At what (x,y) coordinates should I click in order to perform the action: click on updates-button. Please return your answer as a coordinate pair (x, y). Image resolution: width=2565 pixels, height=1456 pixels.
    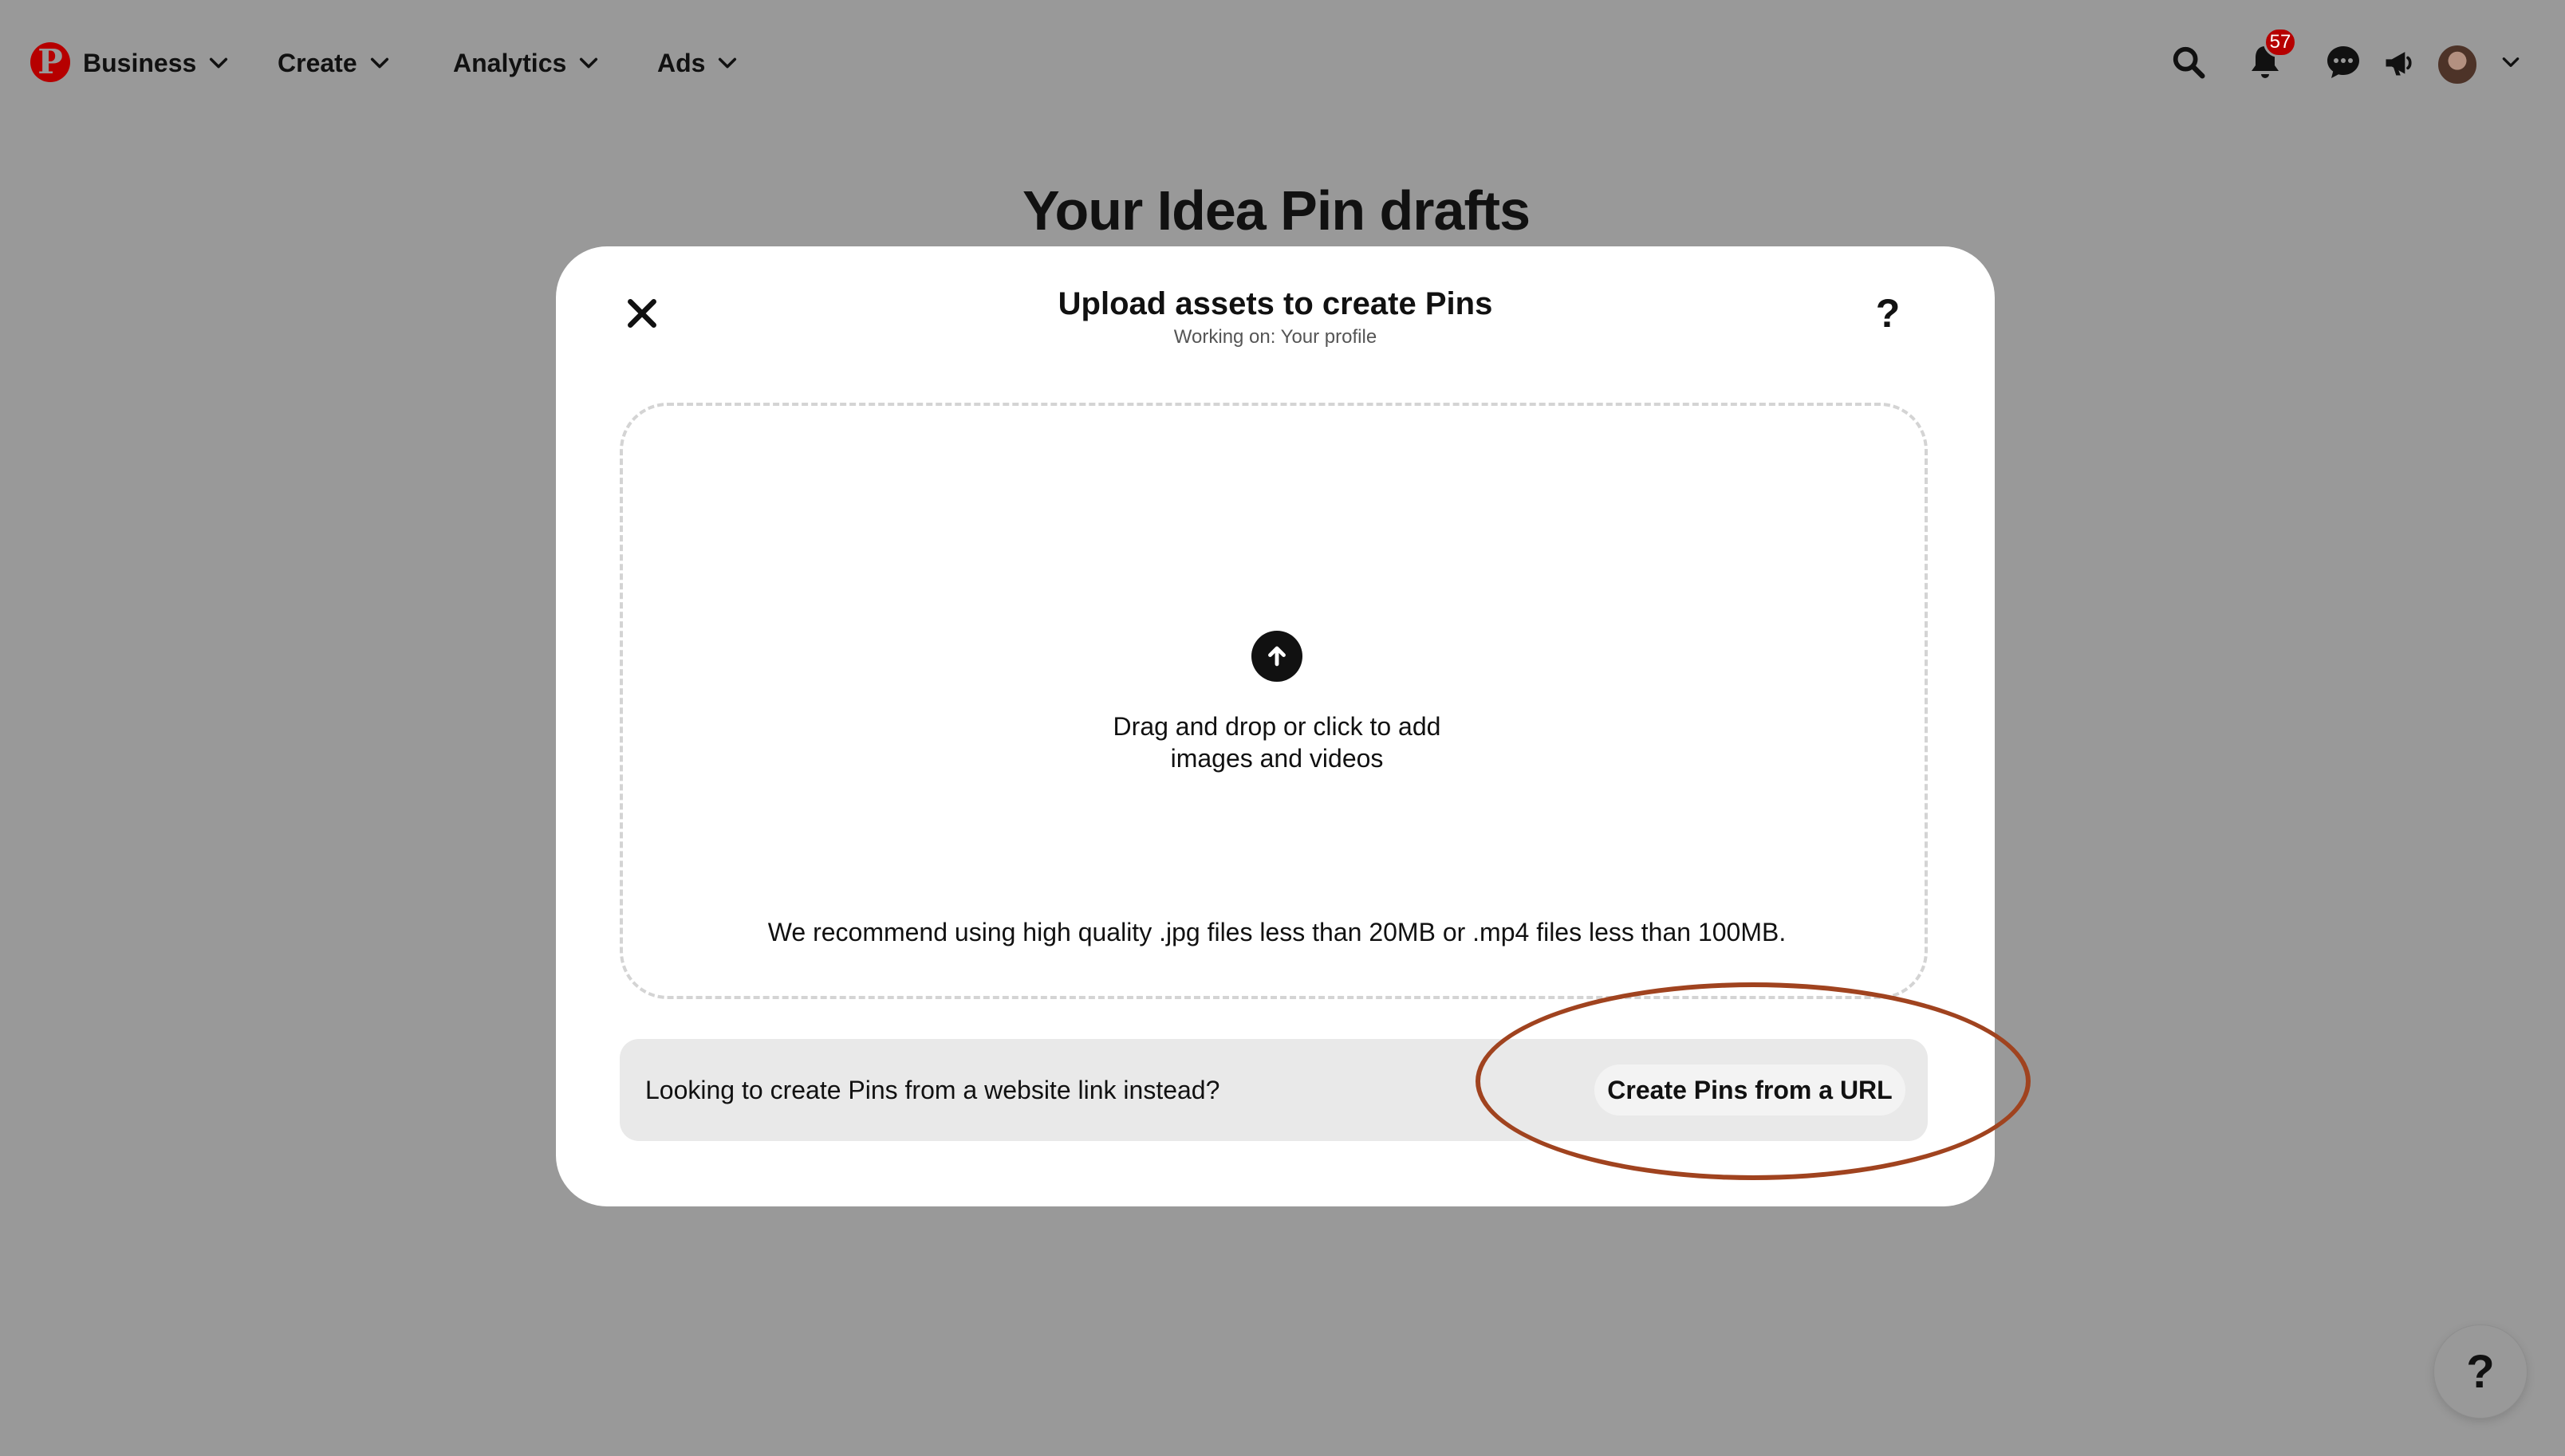
    Looking at the image, I should click on (2399, 62).